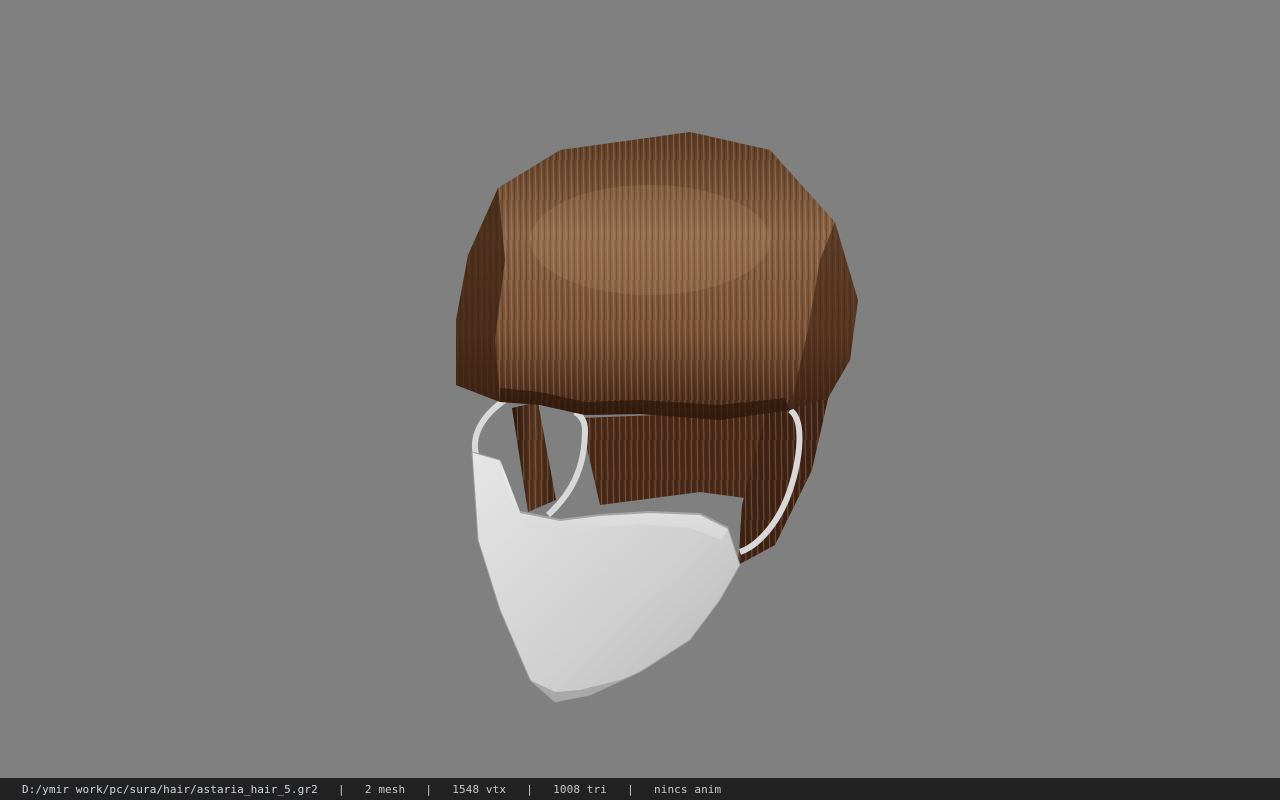  I want to click on status-animation: nincs anim, so click(688, 789).